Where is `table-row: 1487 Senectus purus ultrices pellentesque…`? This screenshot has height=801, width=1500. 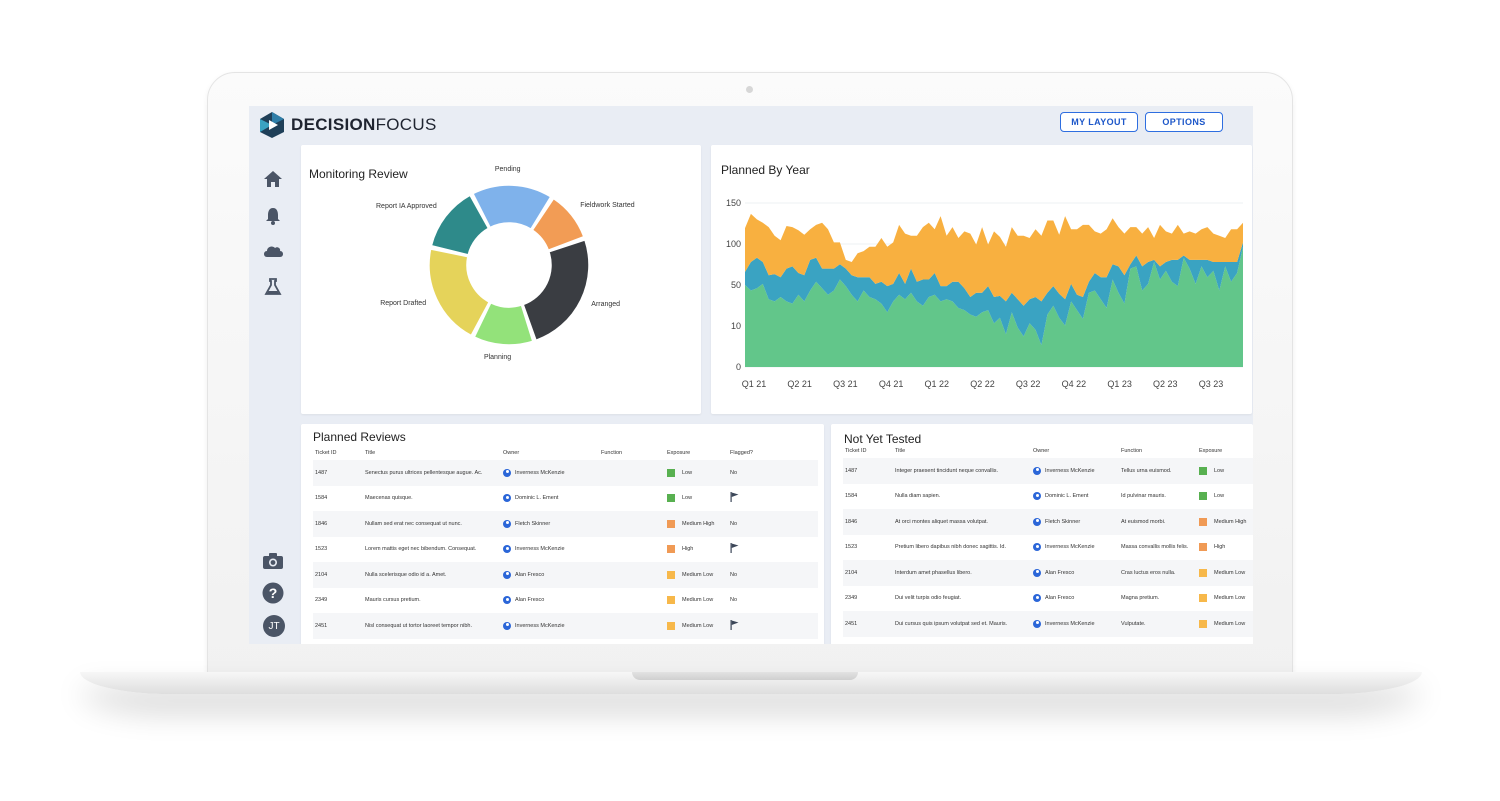
table-row: 1487 Senectus purus ultrices pellentesque… is located at coordinates (565, 473).